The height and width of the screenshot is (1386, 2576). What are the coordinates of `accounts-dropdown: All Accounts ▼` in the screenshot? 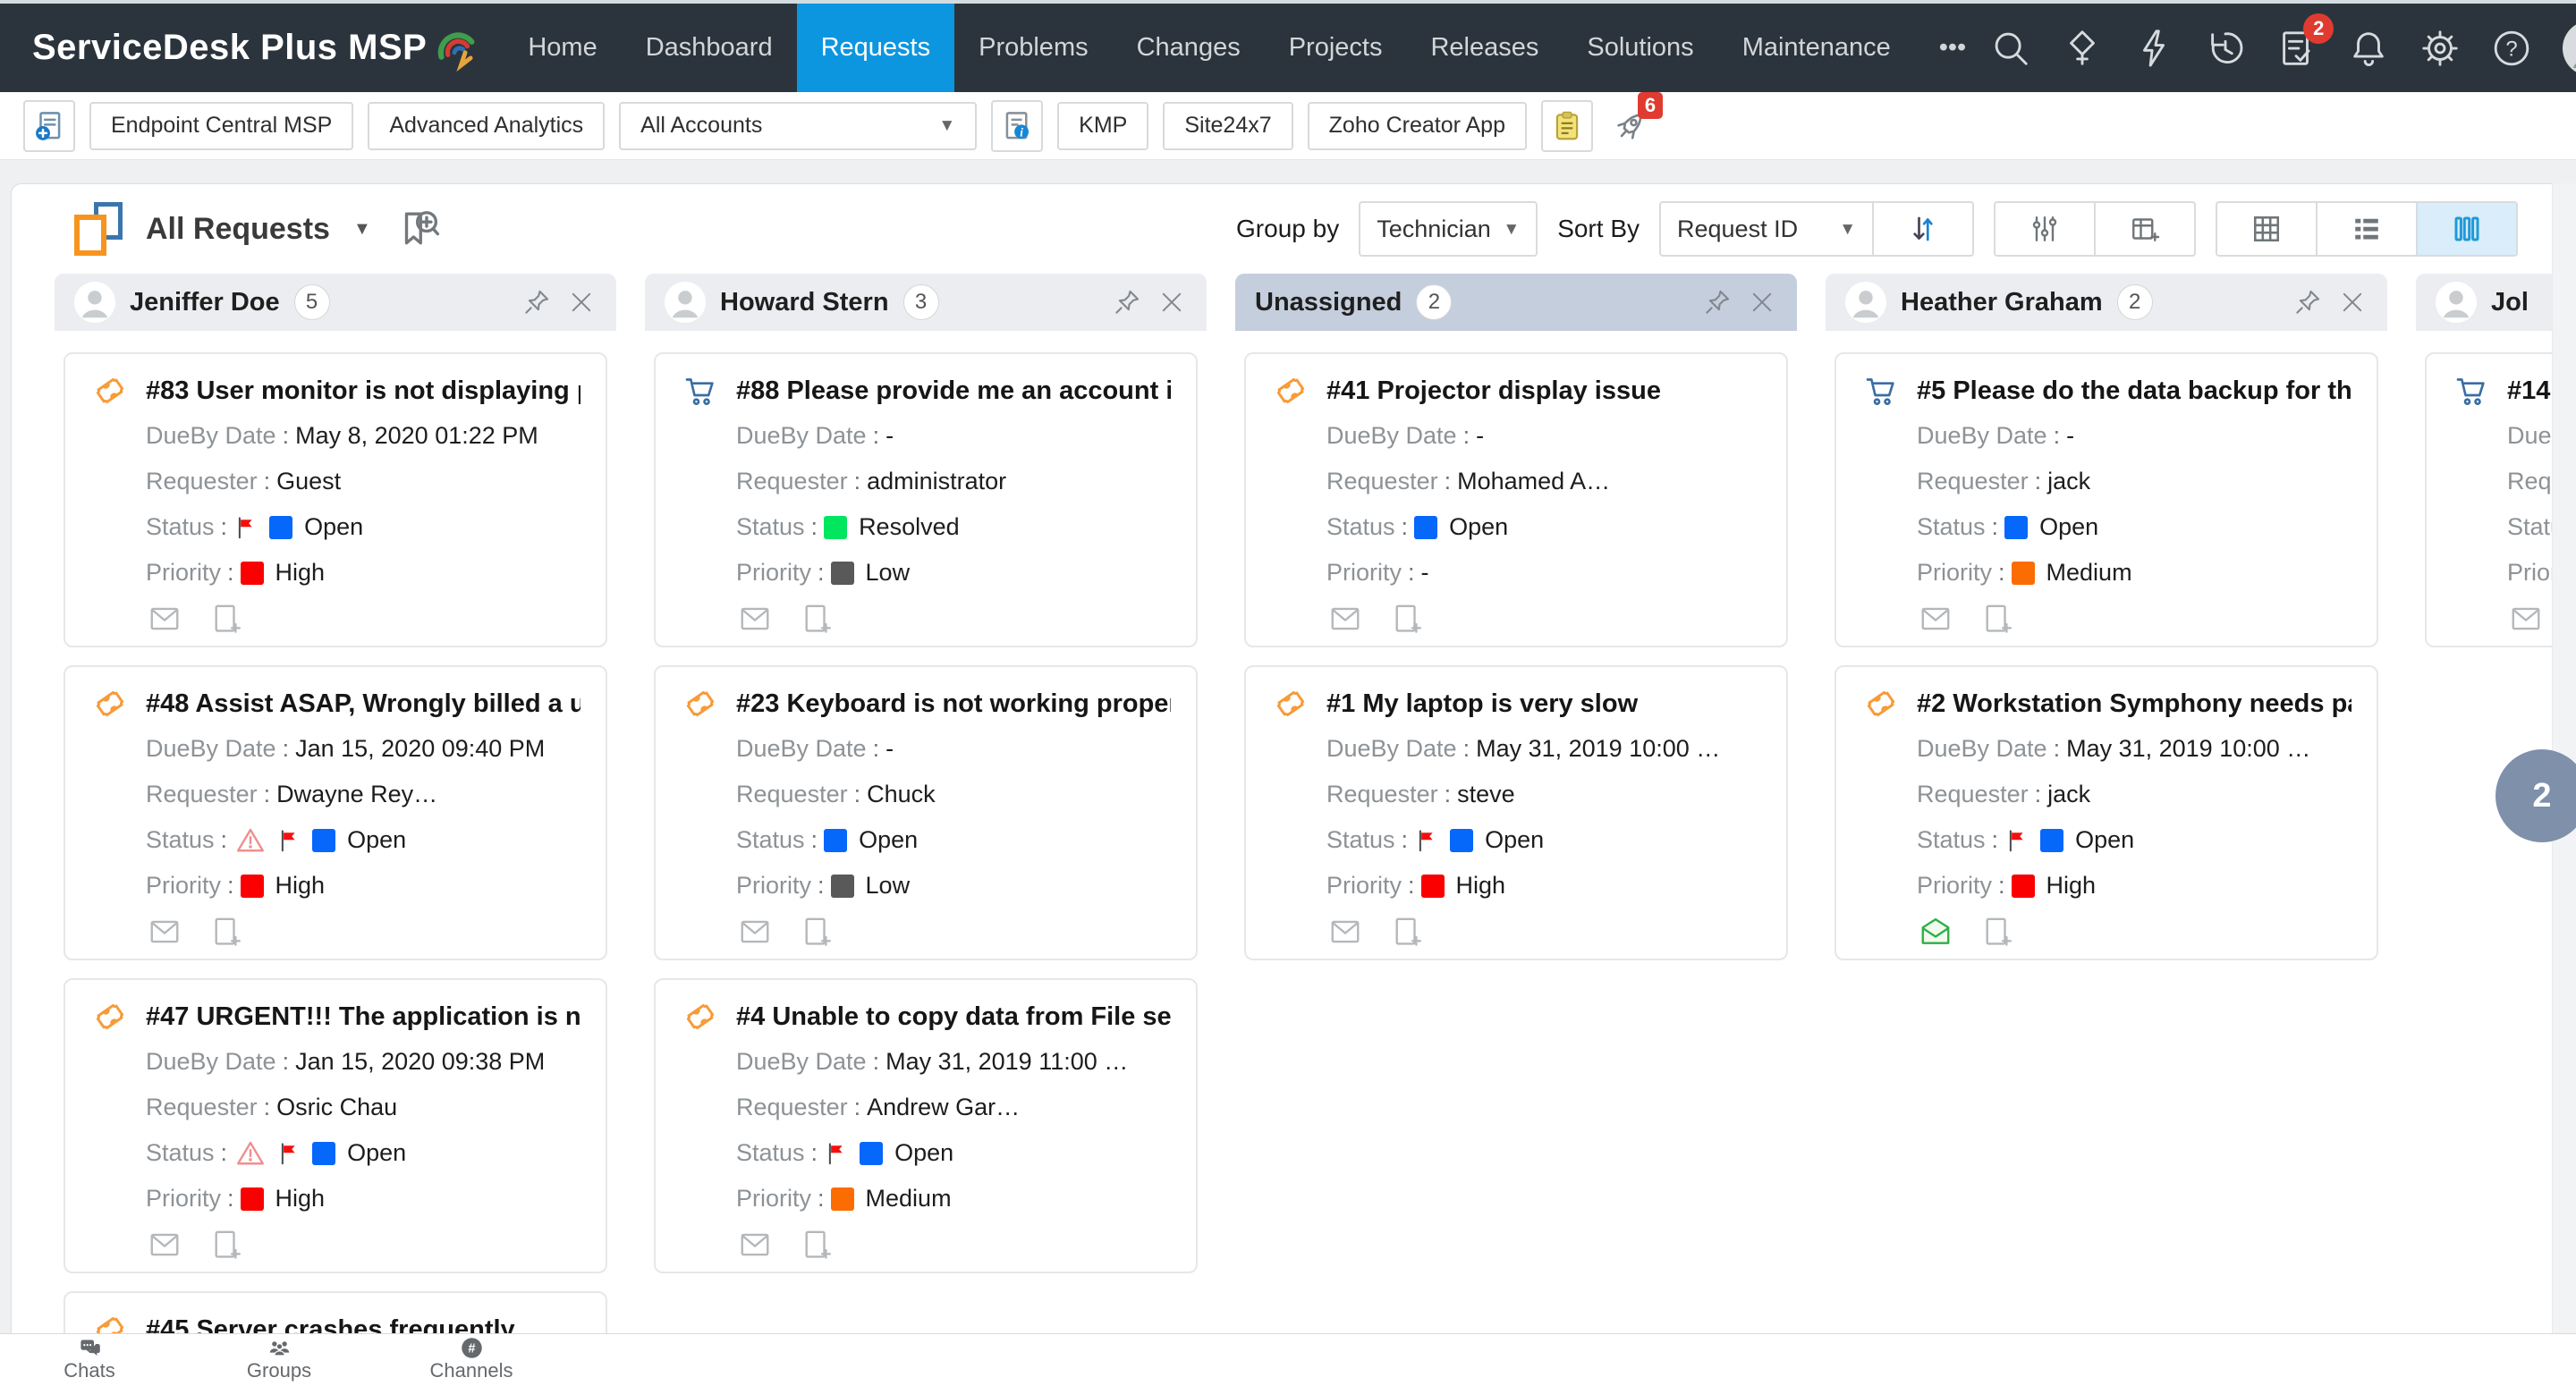 It's located at (798, 126).